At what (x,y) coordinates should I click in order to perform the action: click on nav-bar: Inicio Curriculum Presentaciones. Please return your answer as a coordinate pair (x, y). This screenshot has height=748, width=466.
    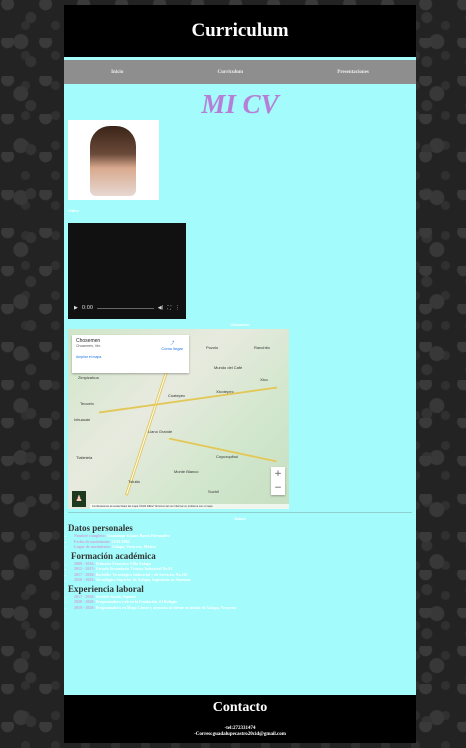
    Looking at the image, I should click on (240, 72).